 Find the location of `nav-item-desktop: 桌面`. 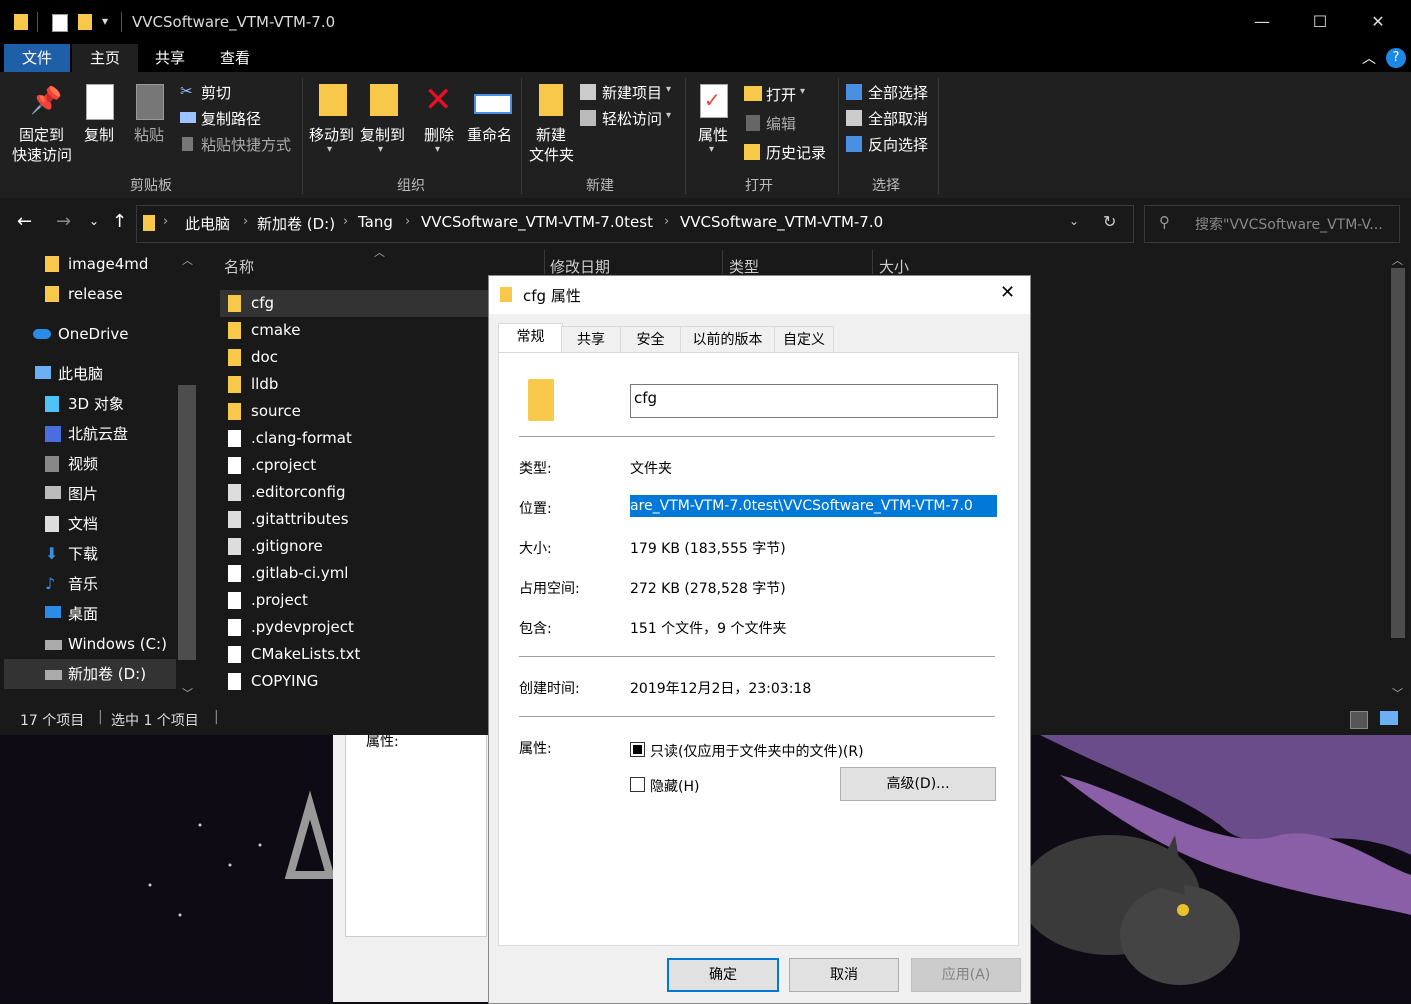

nav-item-desktop: 桌面 is located at coordinates (71, 614).